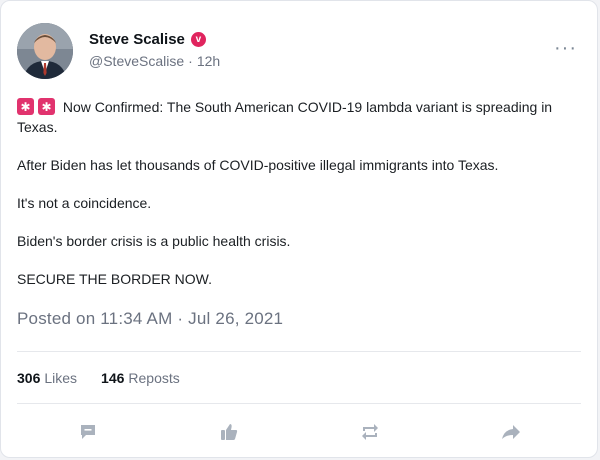 Image resolution: width=600 pixels, height=460 pixels. Describe the element at coordinates (45, 51) in the screenshot. I see `avatar` at that location.